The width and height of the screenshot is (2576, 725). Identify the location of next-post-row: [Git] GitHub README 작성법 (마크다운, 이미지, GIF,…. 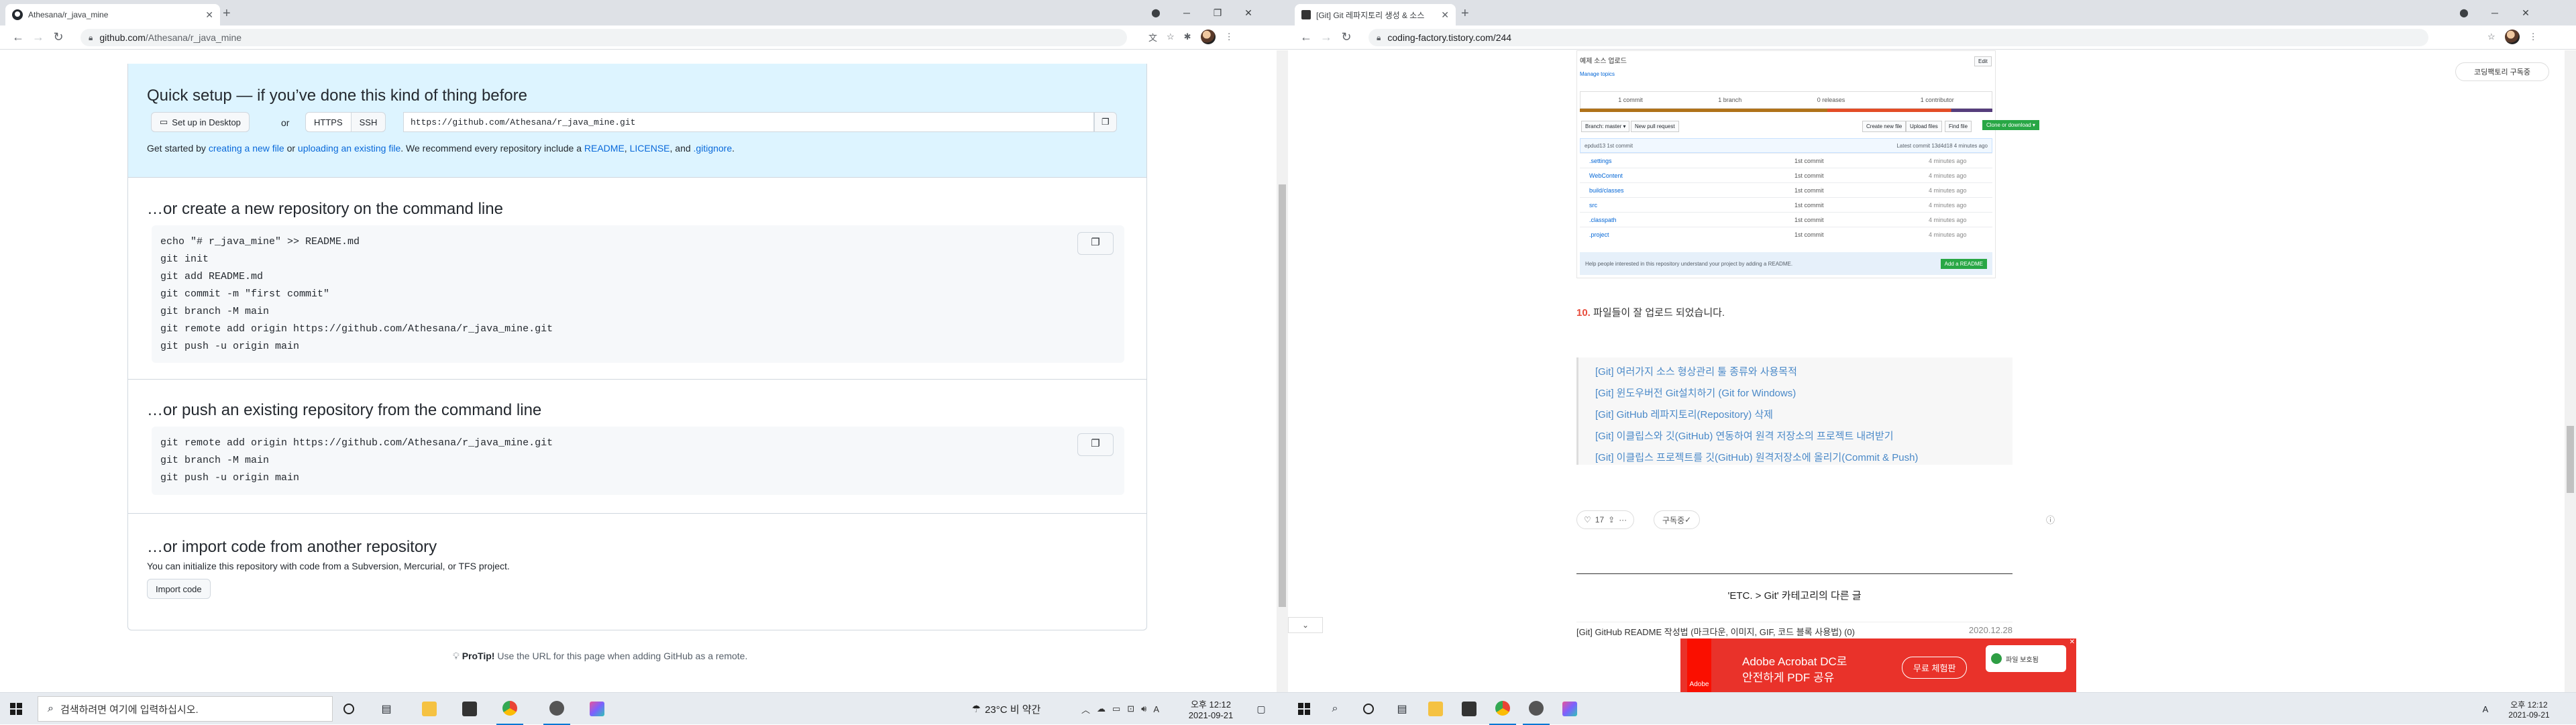
(1794, 629).